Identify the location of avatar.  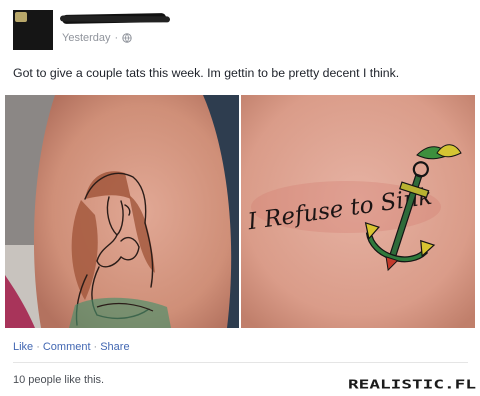
(33, 30).